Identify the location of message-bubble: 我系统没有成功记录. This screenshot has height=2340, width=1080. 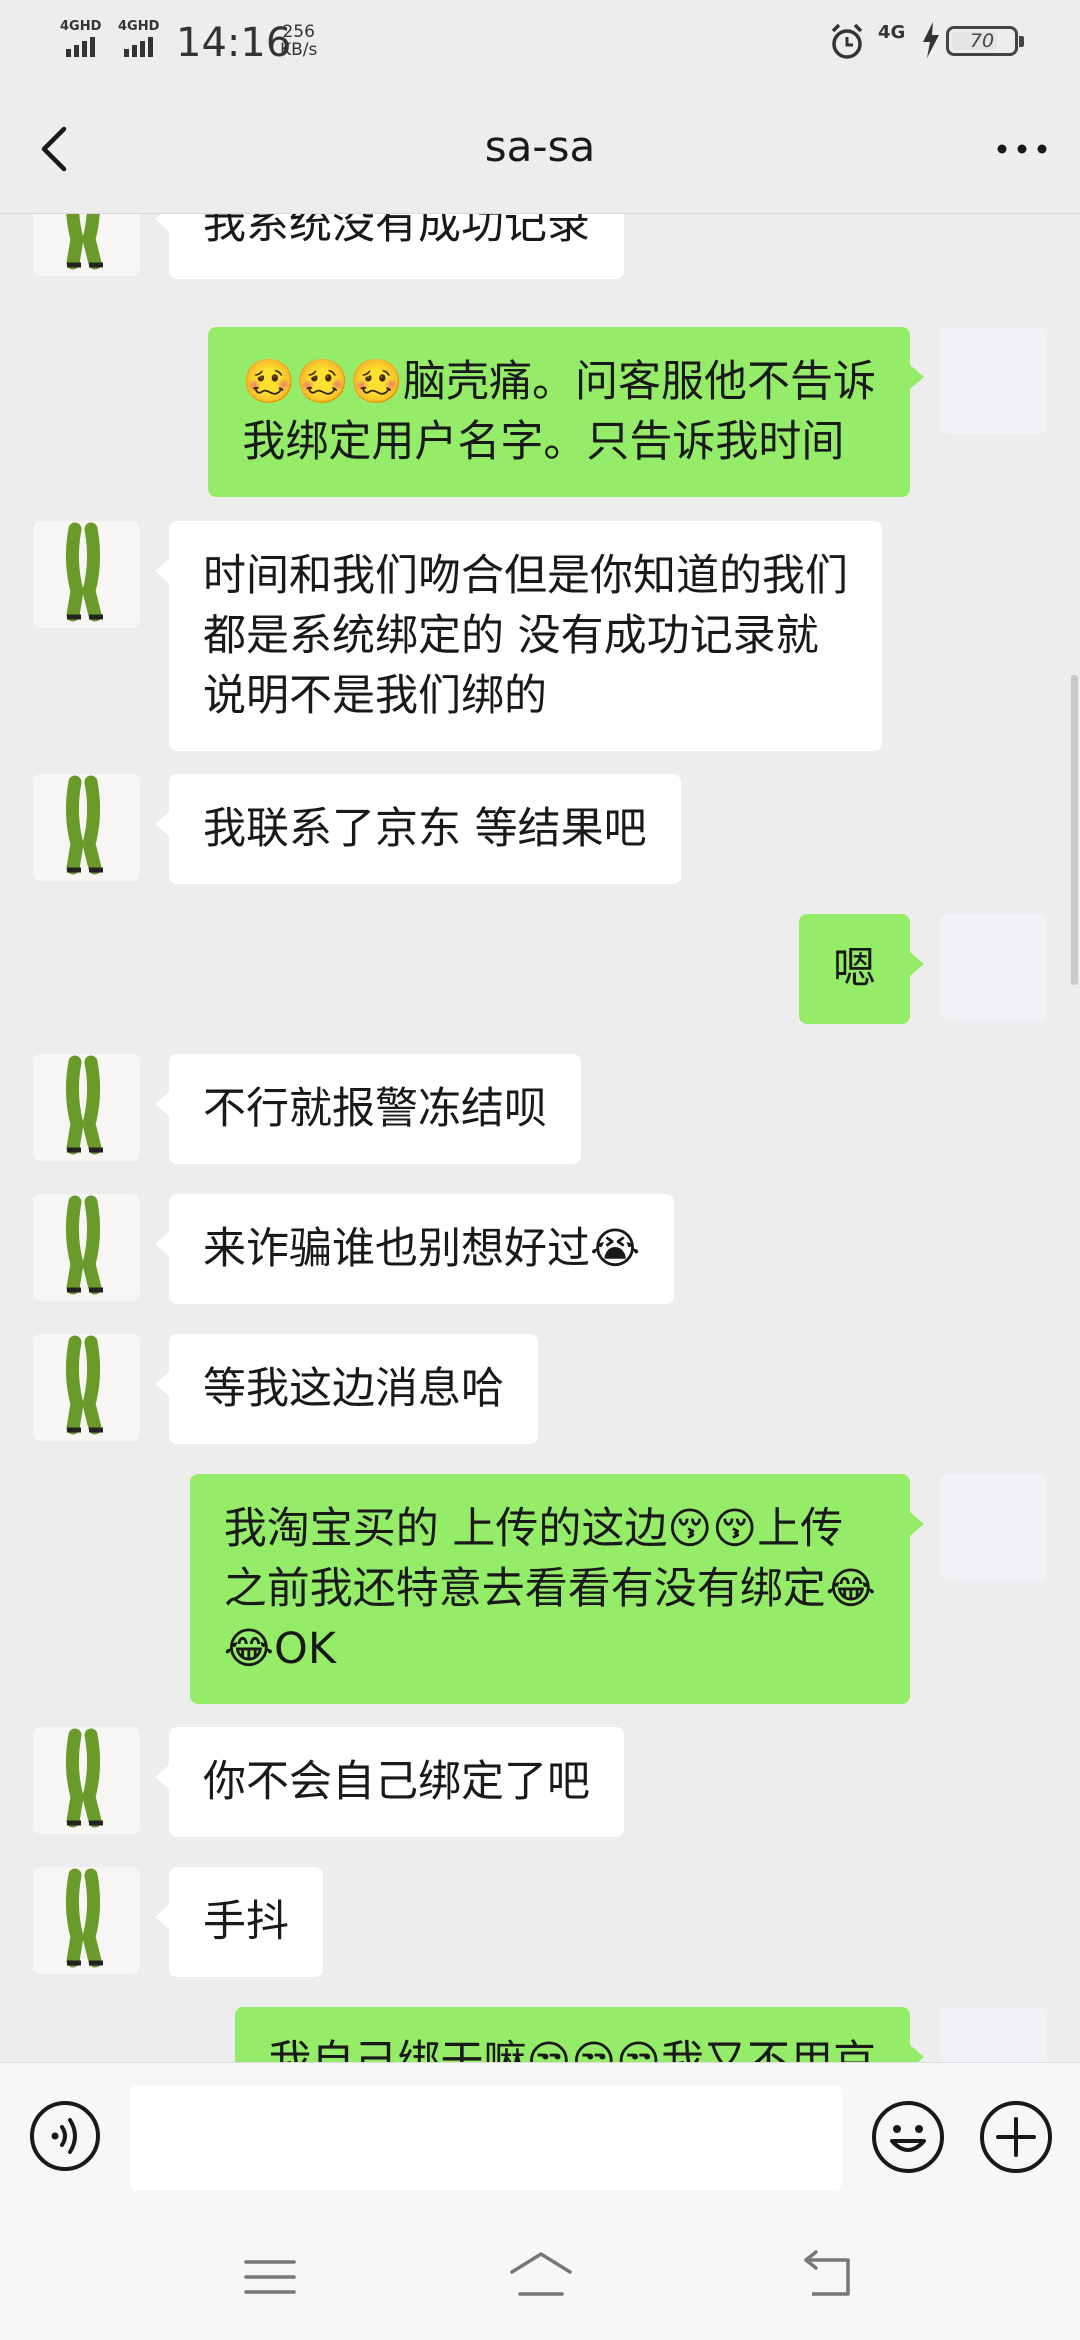
(389, 246).